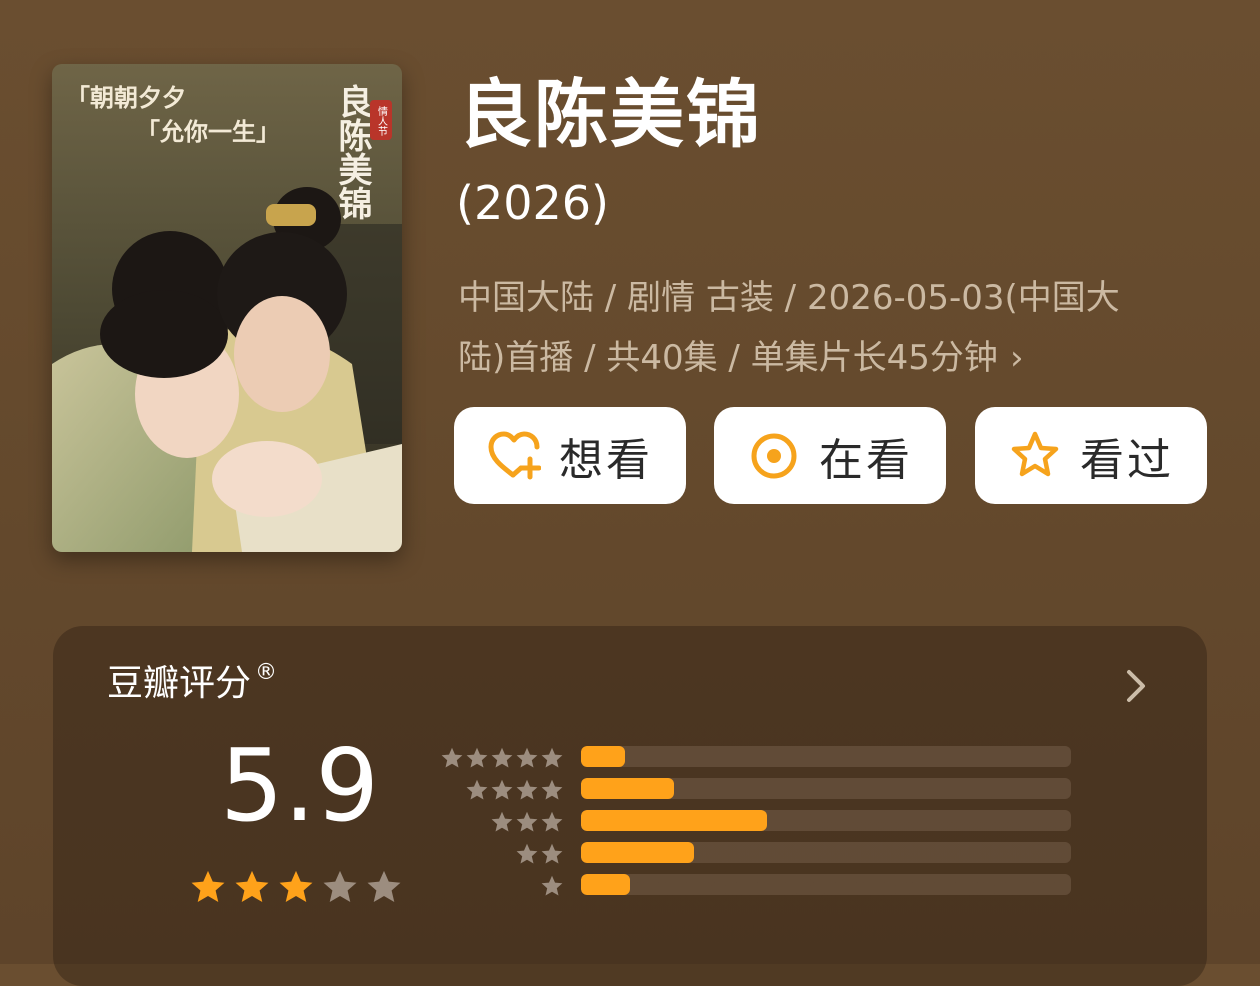 This screenshot has width=1260, height=986. Describe the element at coordinates (1017, 358) in the screenshot. I see `chevron-right-icon: ›` at that location.